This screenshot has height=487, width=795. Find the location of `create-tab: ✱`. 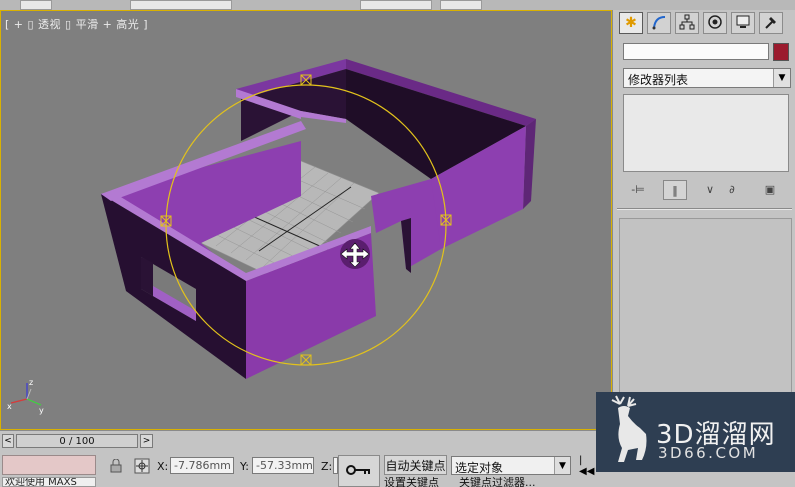

create-tab: ✱ is located at coordinates (631, 23).